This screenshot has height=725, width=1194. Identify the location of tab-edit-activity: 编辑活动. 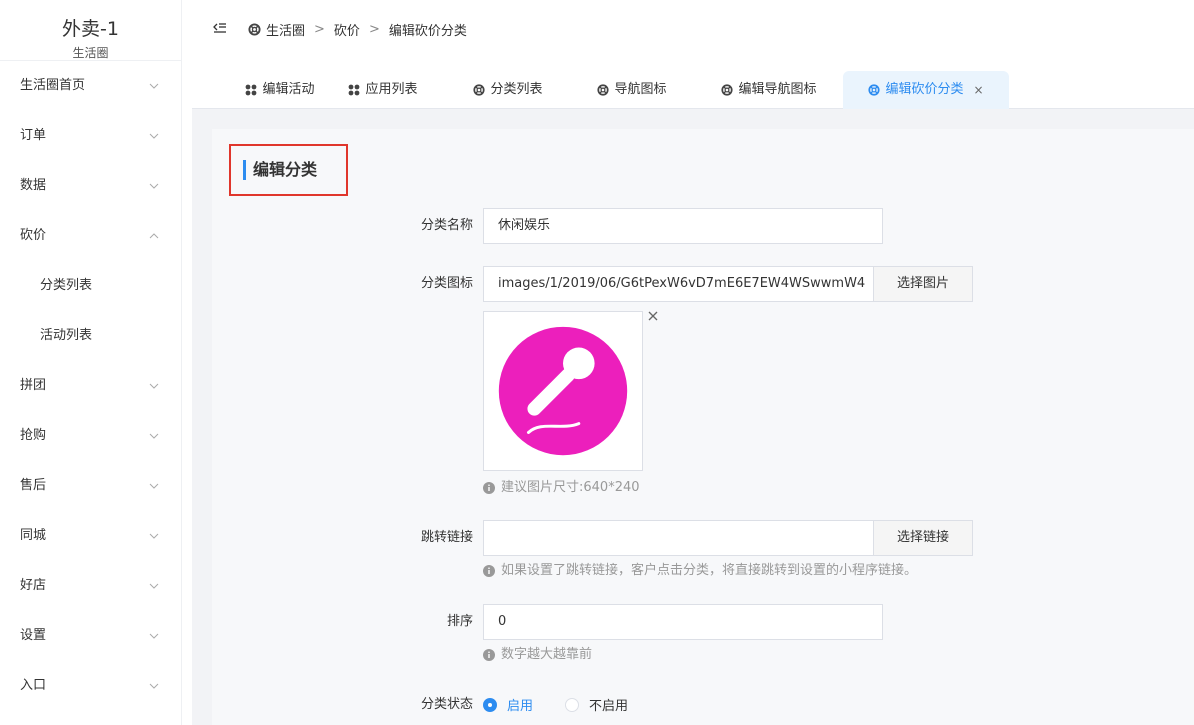
(280, 90).